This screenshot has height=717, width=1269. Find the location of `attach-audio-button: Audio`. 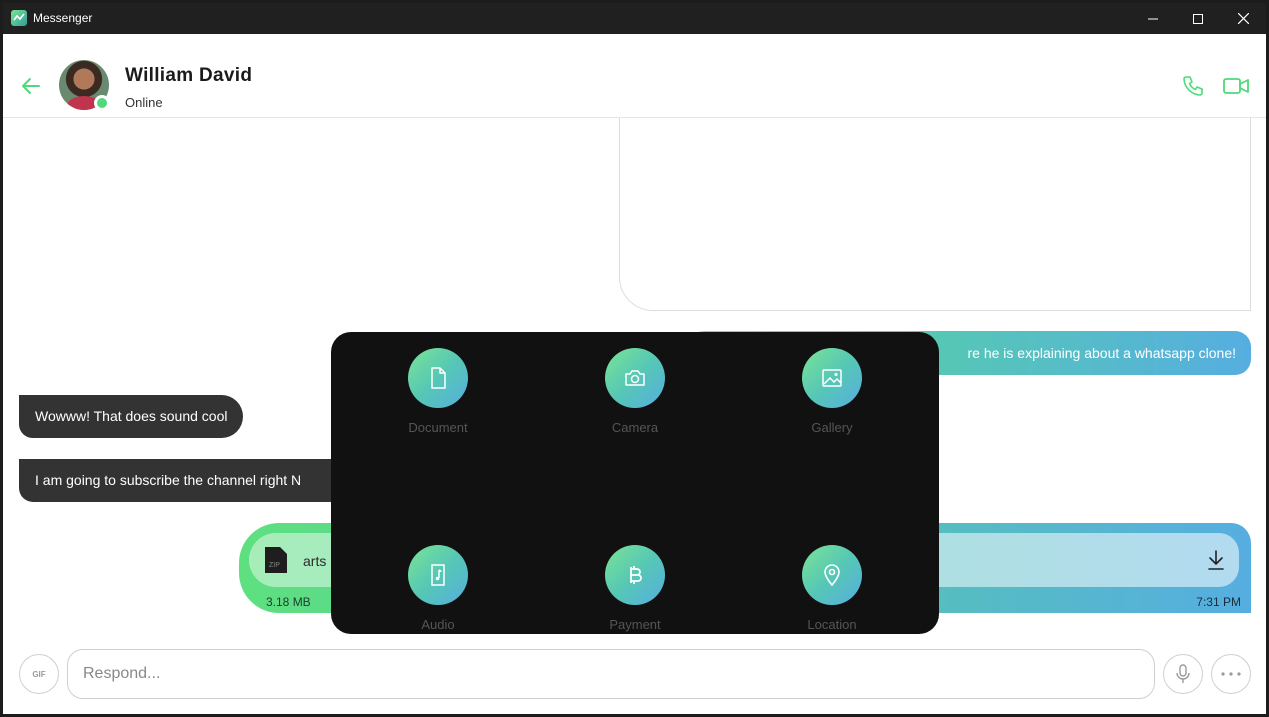

attach-audio-button: Audio is located at coordinates (438, 588).